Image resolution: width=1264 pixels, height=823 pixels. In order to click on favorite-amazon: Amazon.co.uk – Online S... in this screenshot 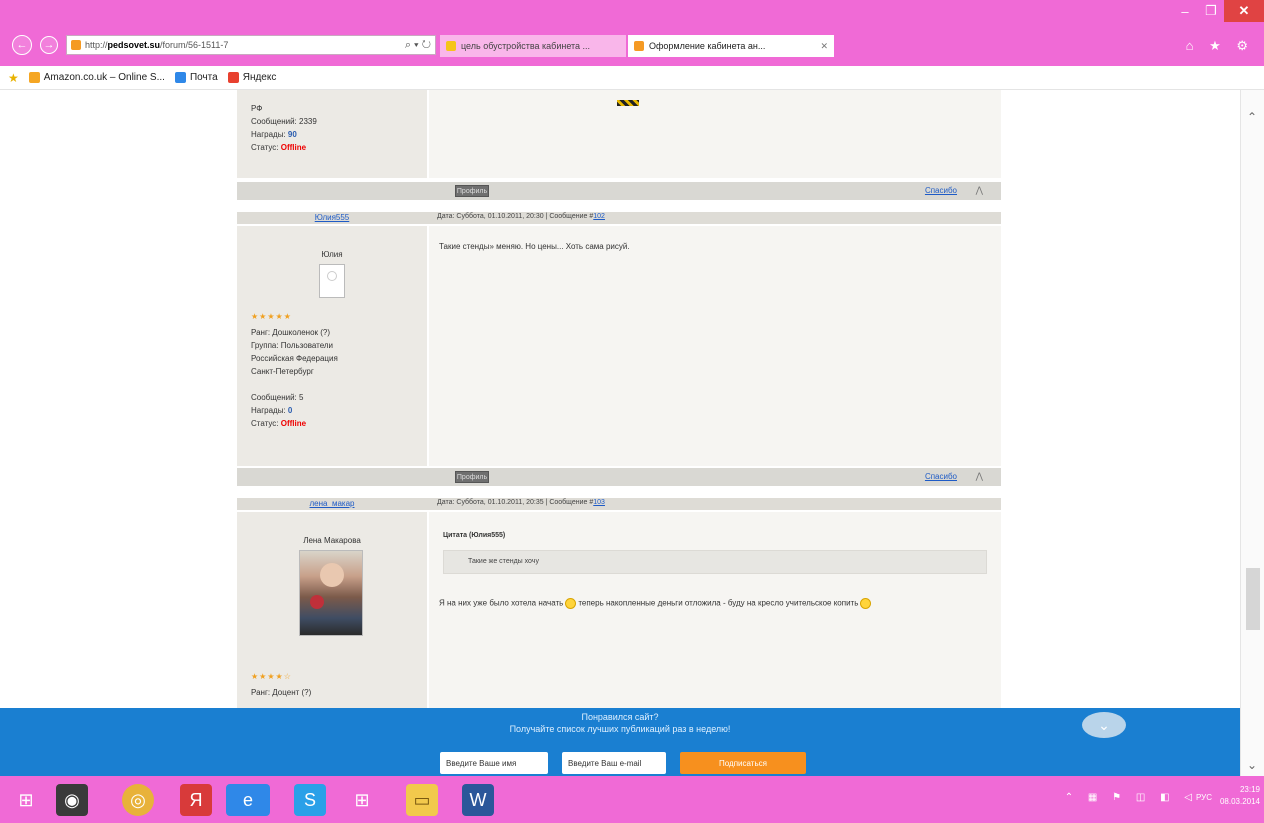, I will do `click(96, 77)`.